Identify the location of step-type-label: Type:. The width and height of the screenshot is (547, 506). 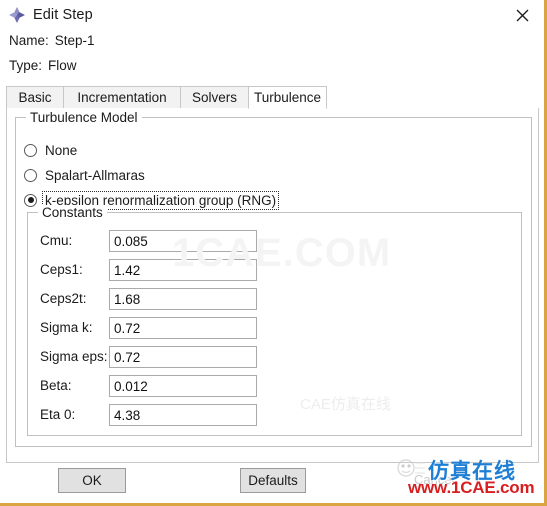
(26, 65).